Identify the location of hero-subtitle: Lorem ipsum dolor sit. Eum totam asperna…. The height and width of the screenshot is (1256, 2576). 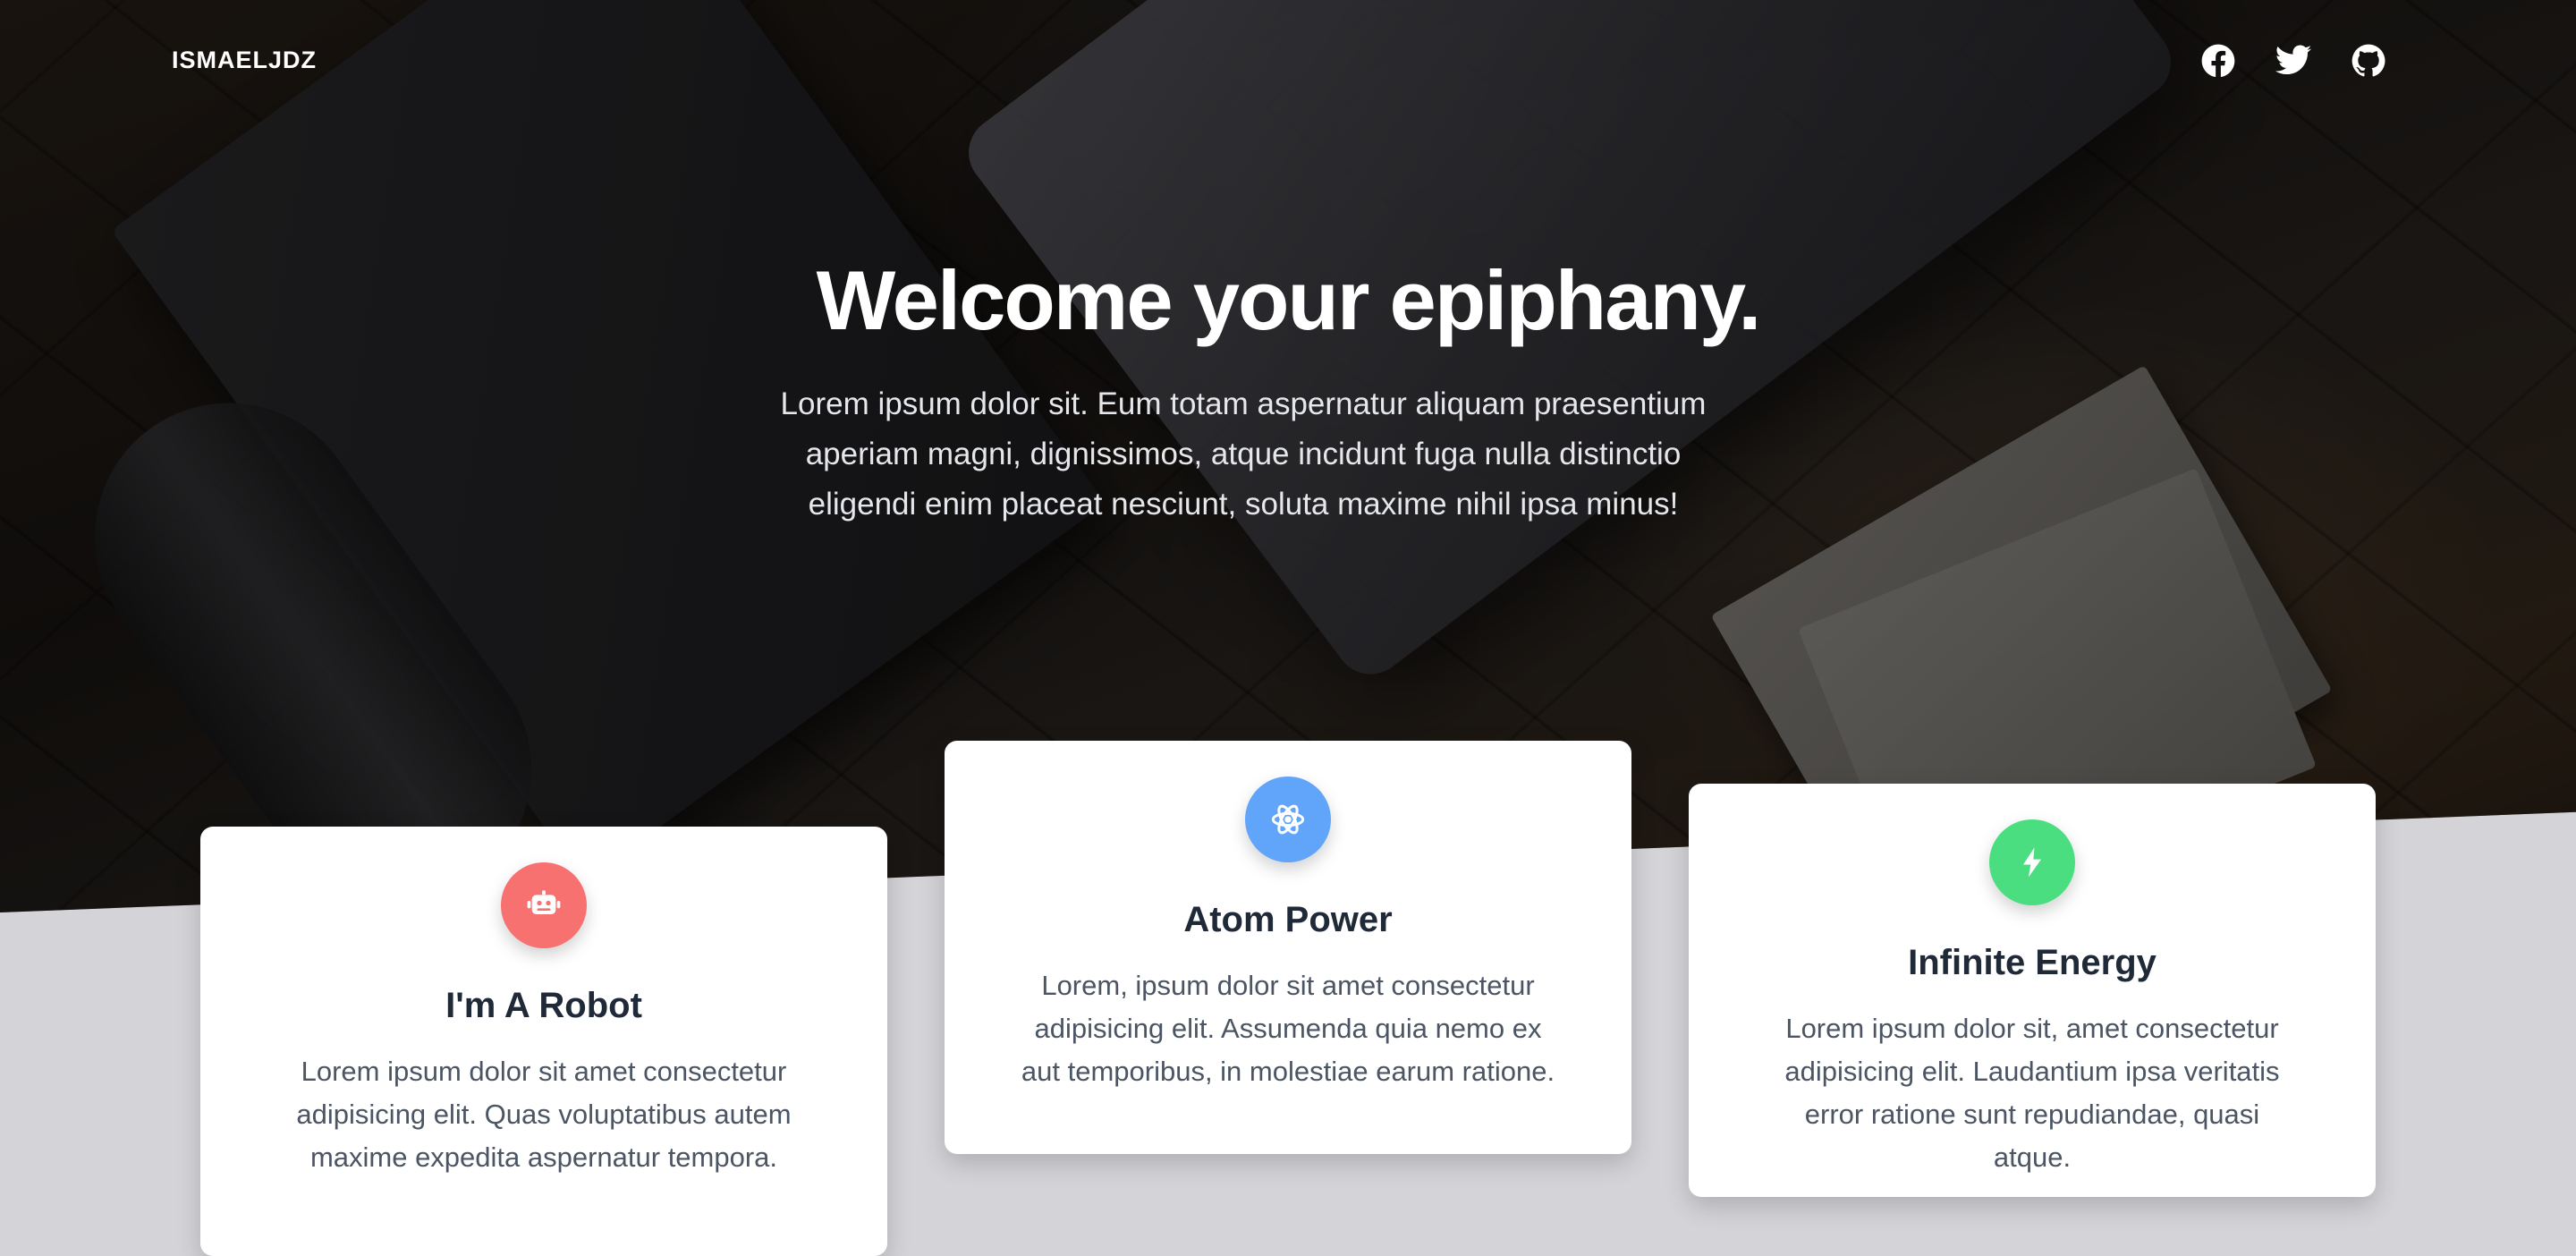
(1243, 454).